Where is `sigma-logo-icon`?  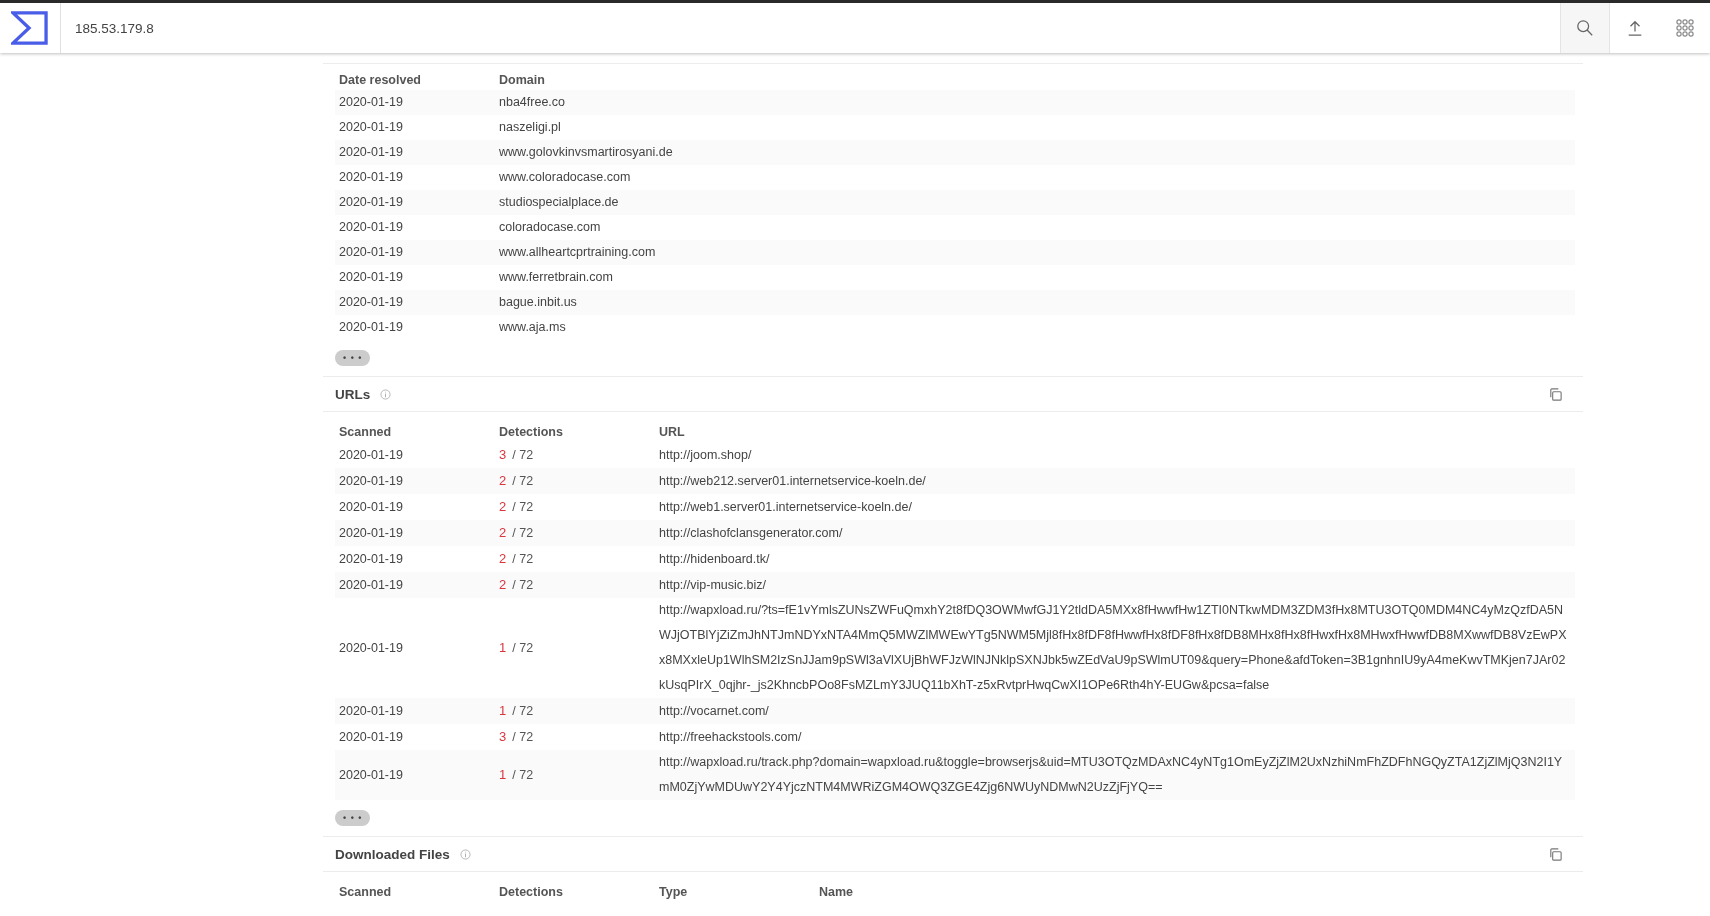 sigma-logo-icon is located at coordinates (30, 28).